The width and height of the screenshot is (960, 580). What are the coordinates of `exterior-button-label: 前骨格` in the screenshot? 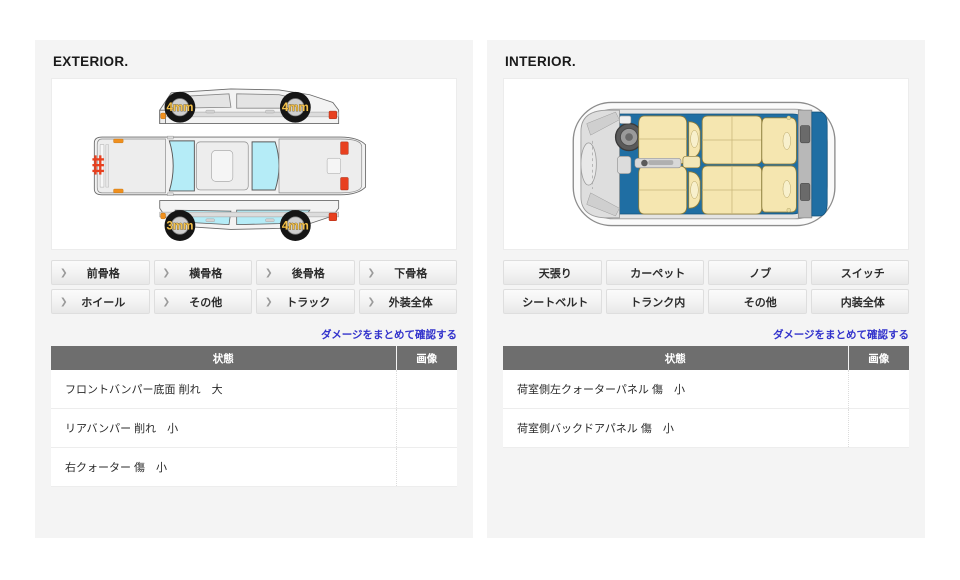 It's located at (103, 273).